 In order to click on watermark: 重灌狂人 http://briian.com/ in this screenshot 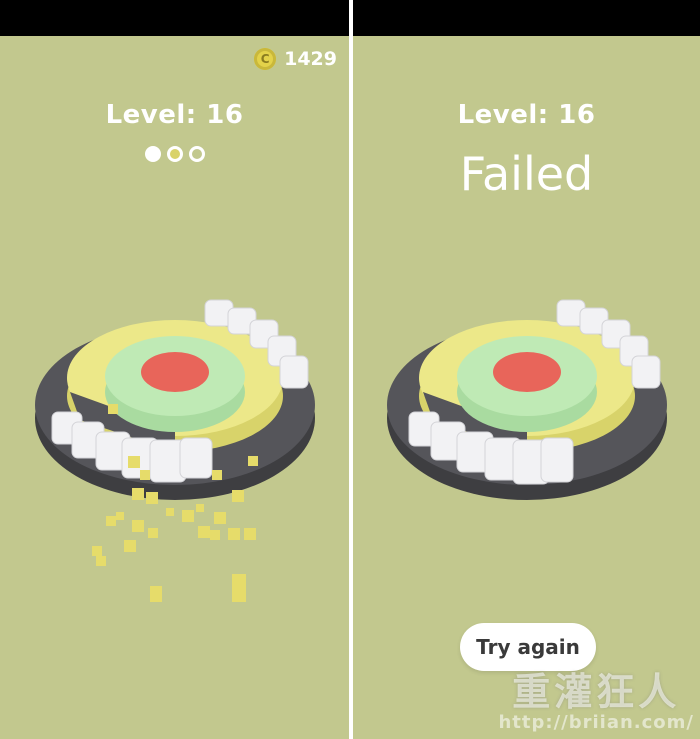, I will do `click(596, 701)`.